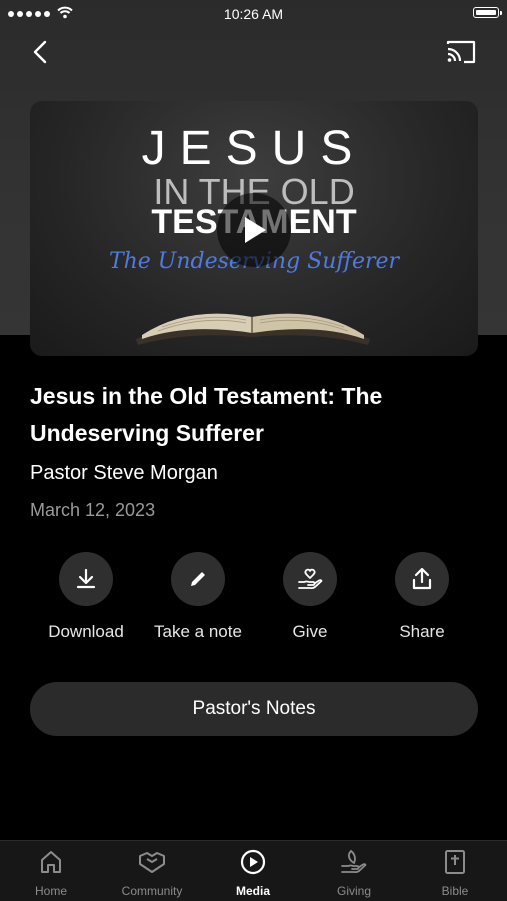 Image resolution: width=507 pixels, height=901 pixels. I want to click on pastors-notes-label: Pastor's Notes, so click(254, 708).